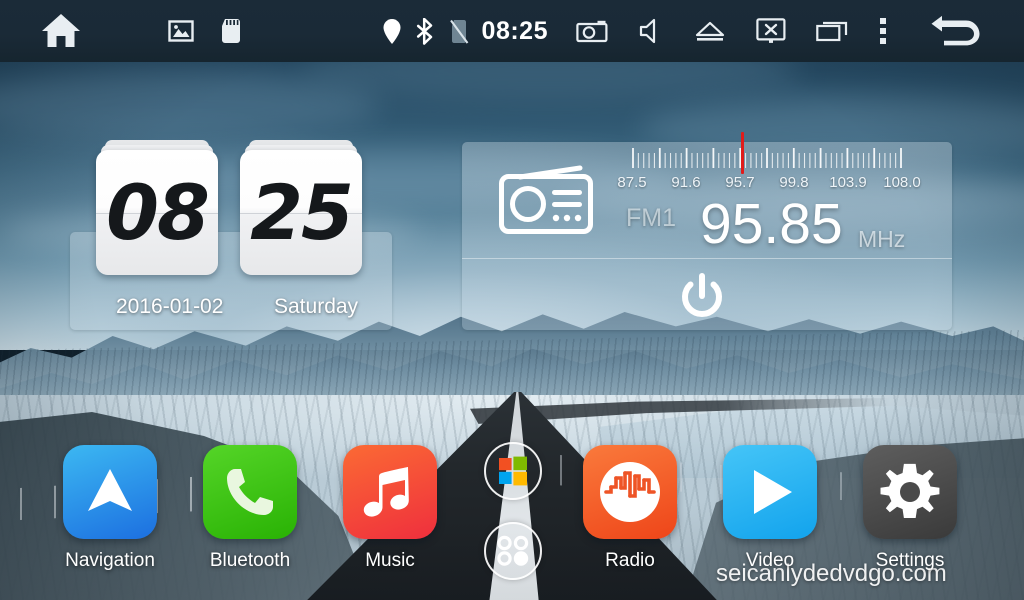 This screenshot has height=600, width=1024. What do you see at coordinates (392, 31) in the screenshot?
I see `location-pin-icon` at bounding box center [392, 31].